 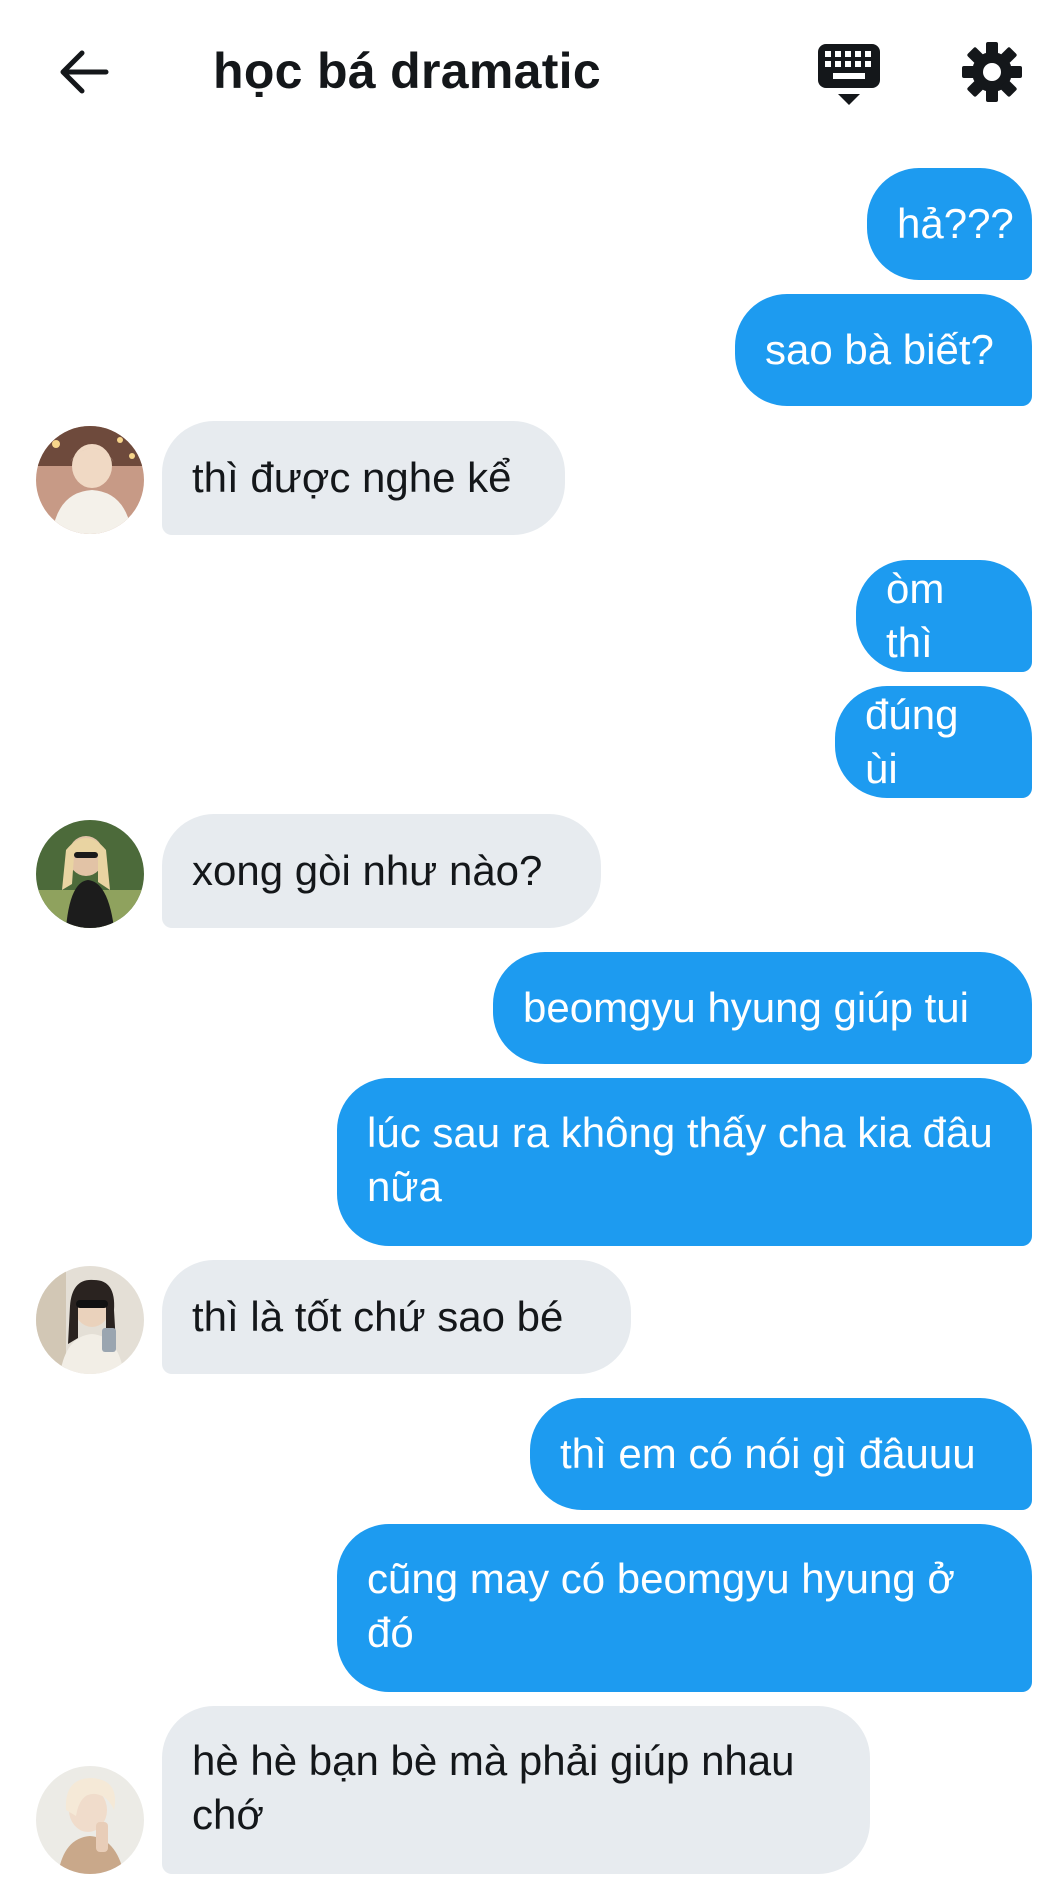 I want to click on incoming-message: hè hè bạn bè mà phải giúp nhau chớ, so click(x=516, y=1790).